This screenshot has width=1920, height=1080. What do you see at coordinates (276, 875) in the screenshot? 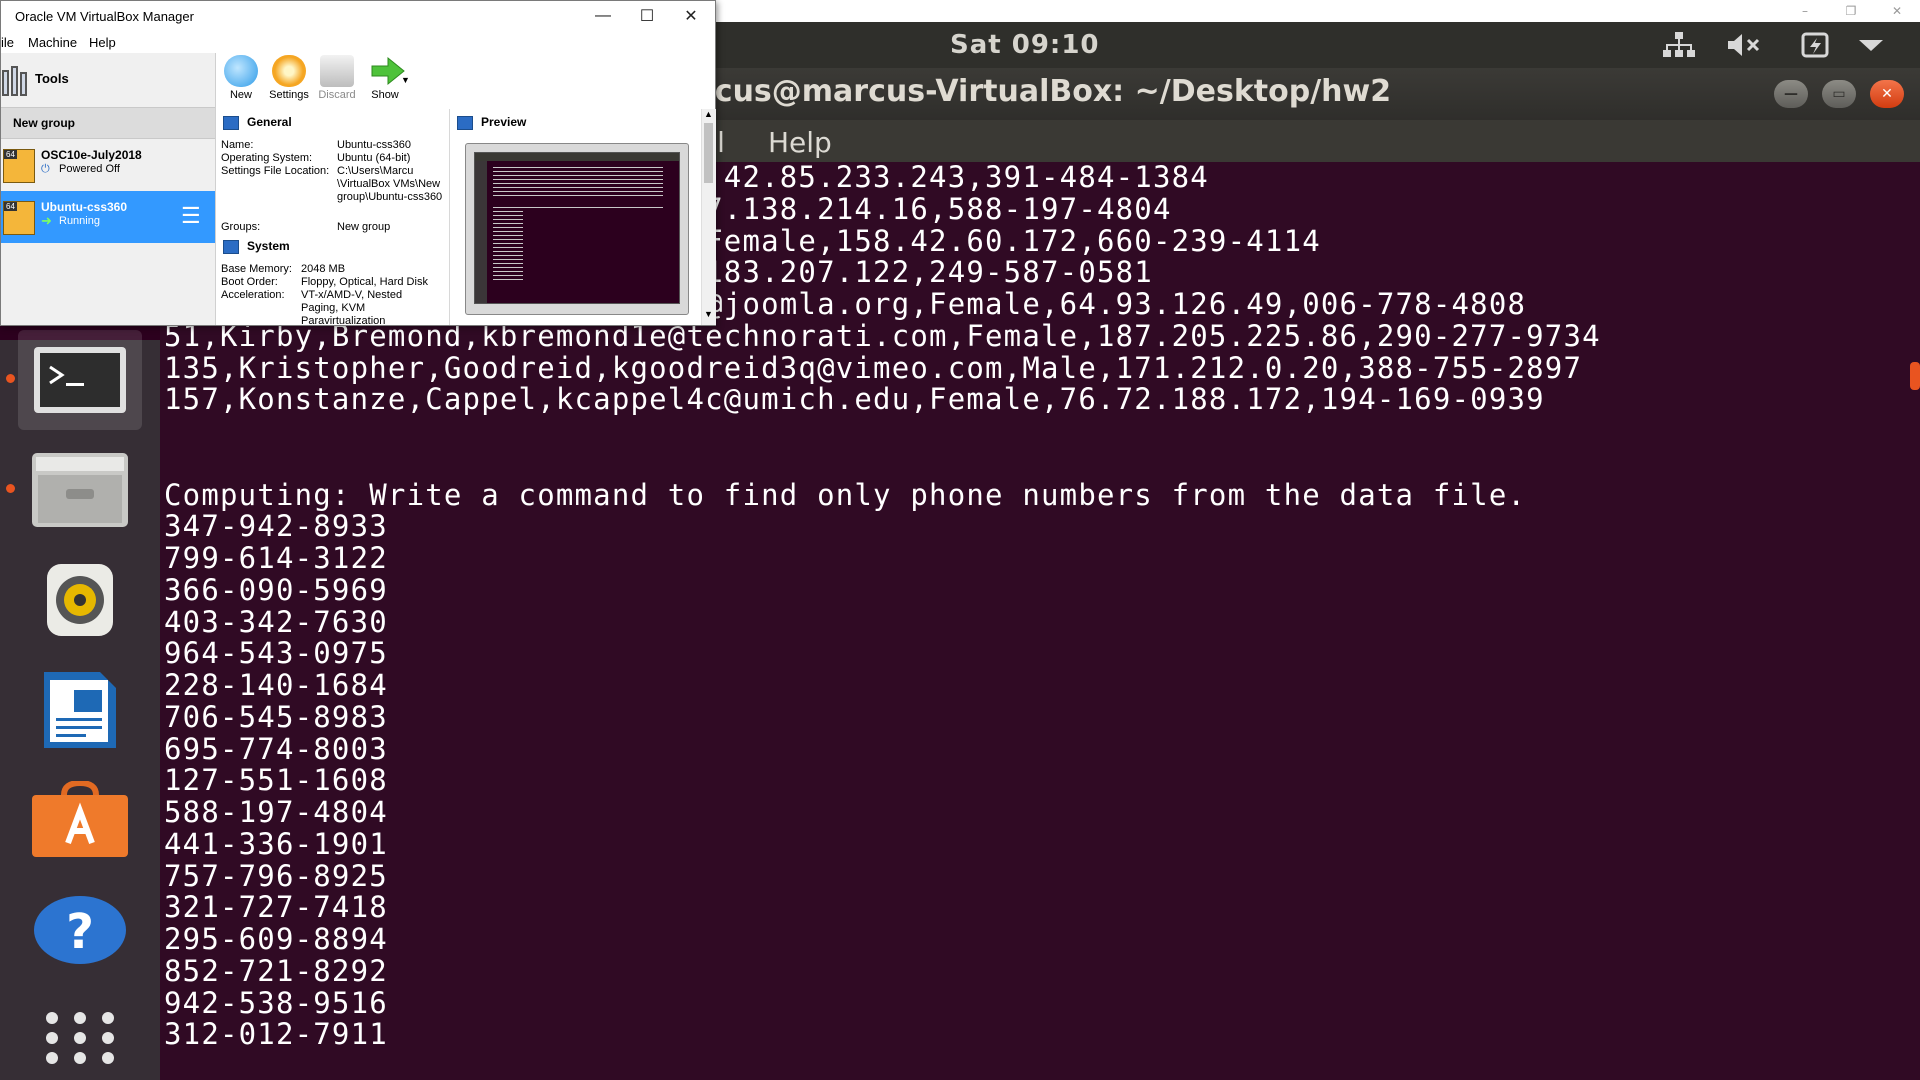
I see `terminal-line: 757-796-8925` at bounding box center [276, 875].